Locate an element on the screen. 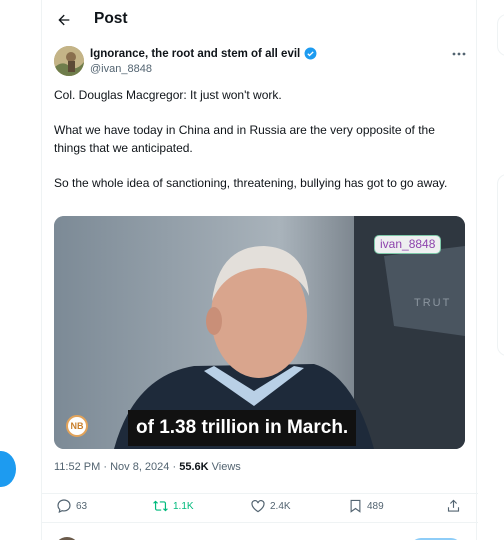 The image size is (504, 540). author-name-text: Ignorance, the root and stem of all evil is located at coordinates (195, 53).